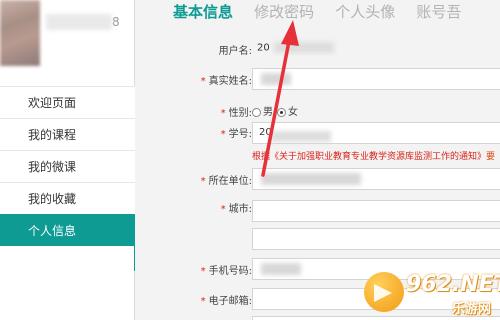 The height and width of the screenshot is (320, 500). What do you see at coordinates (263, 48) in the screenshot?
I see `username-value-text: 20` at bounding box center [263, 48].